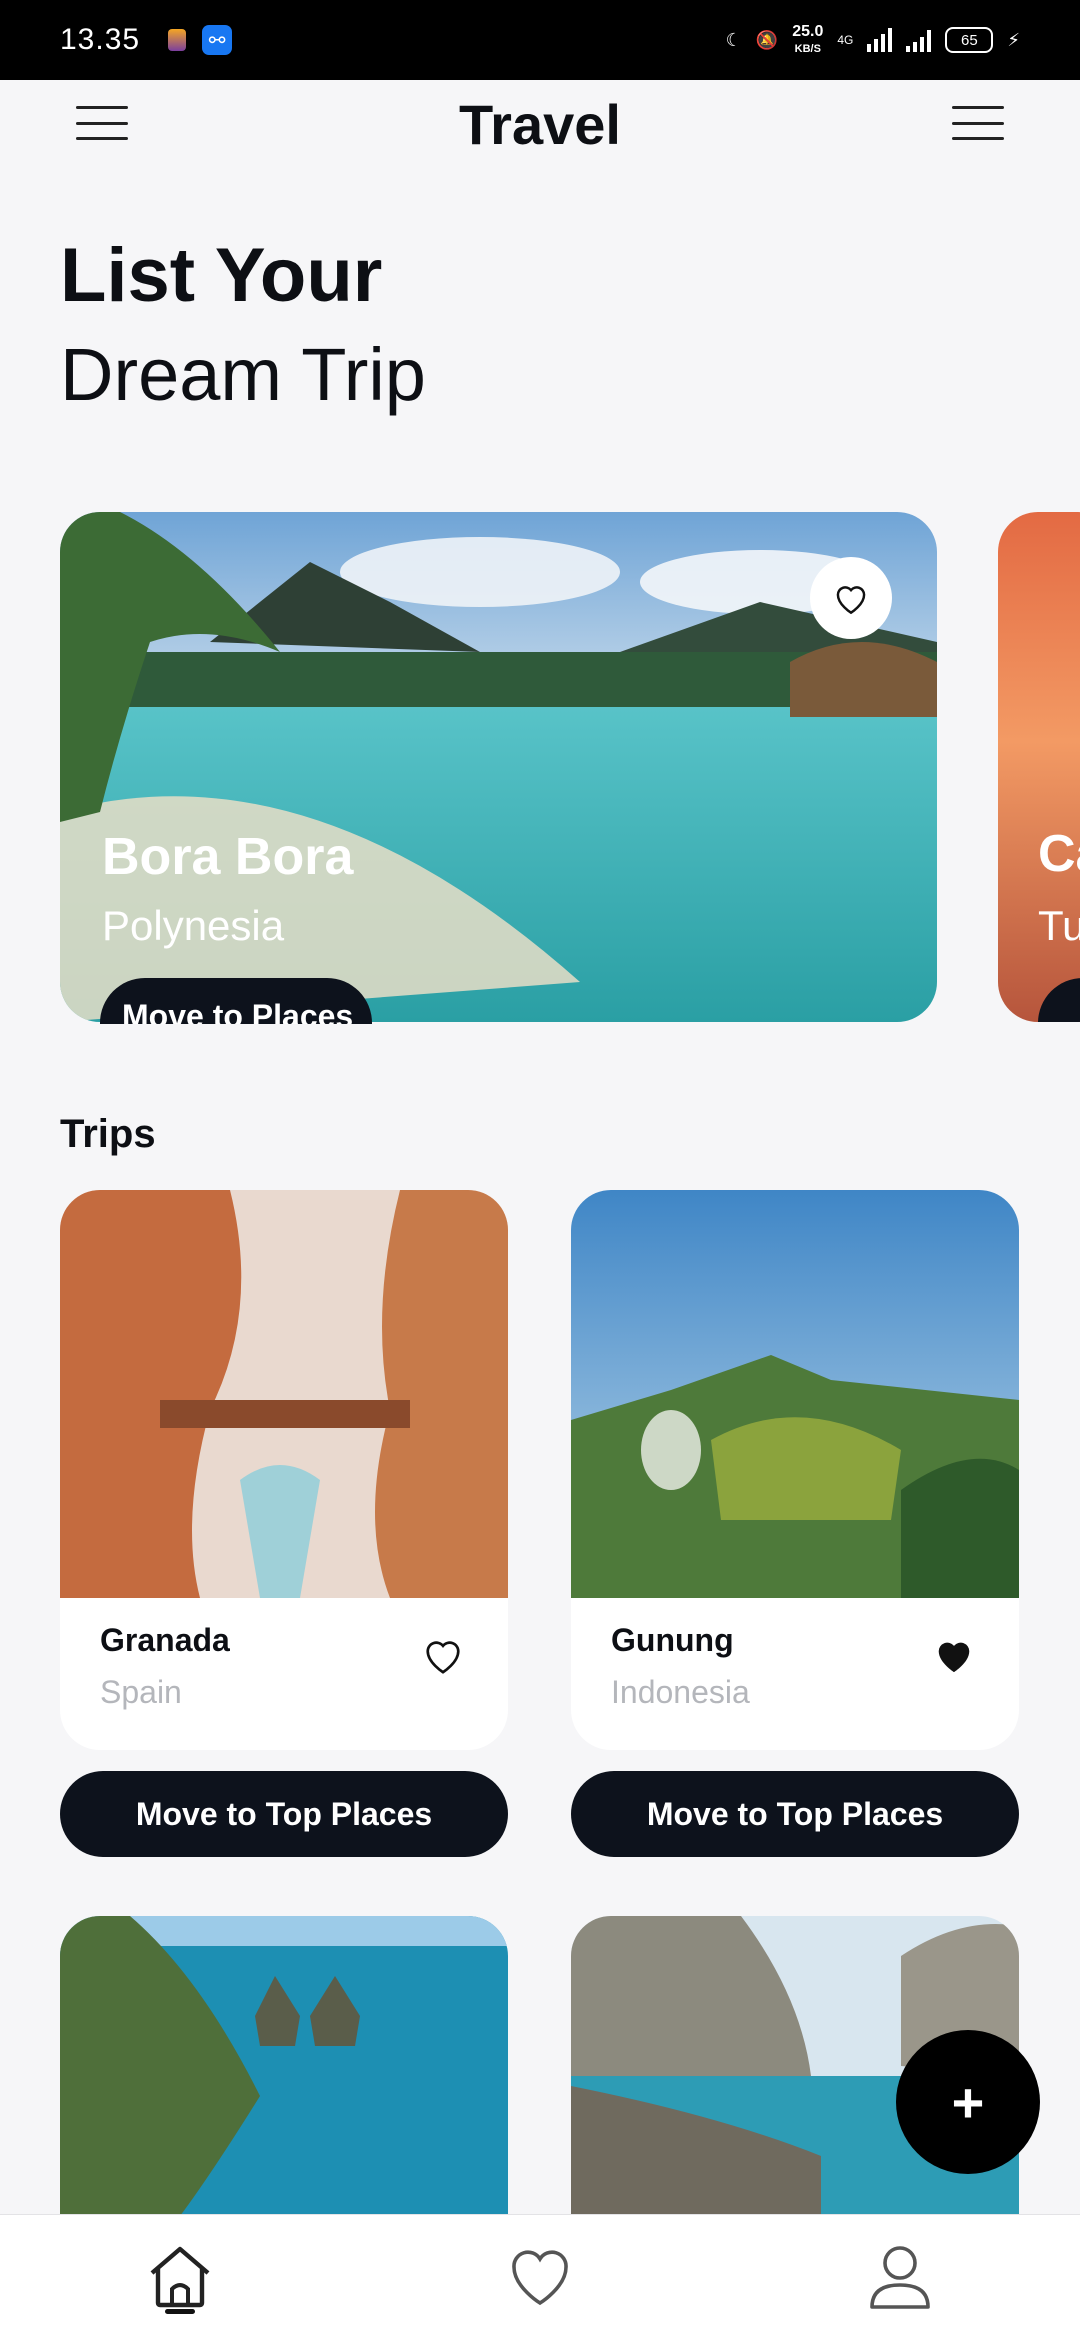  I want to click on home-icon, so click(180, 2277).